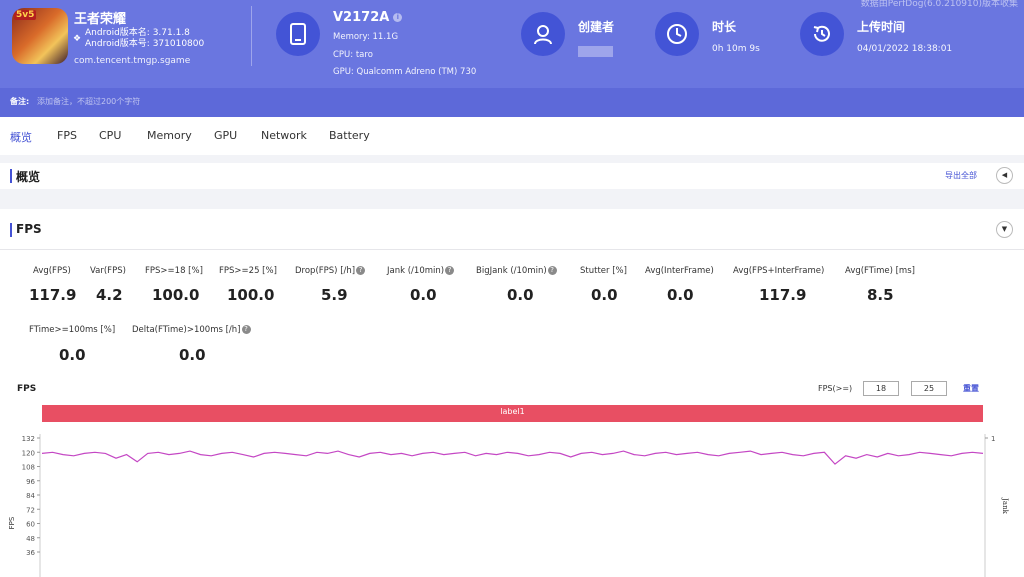  Describe the element at coordinates (881, 27) in the screenshot. I see `upload-time-label: 上传时间` at that location.